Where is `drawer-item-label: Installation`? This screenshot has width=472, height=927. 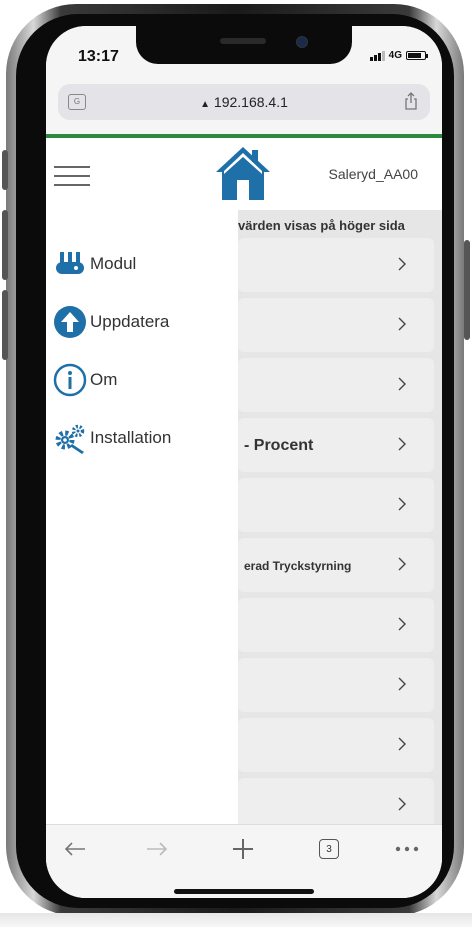
drawer-item-label: Installation is located at coordinates (131, 437).